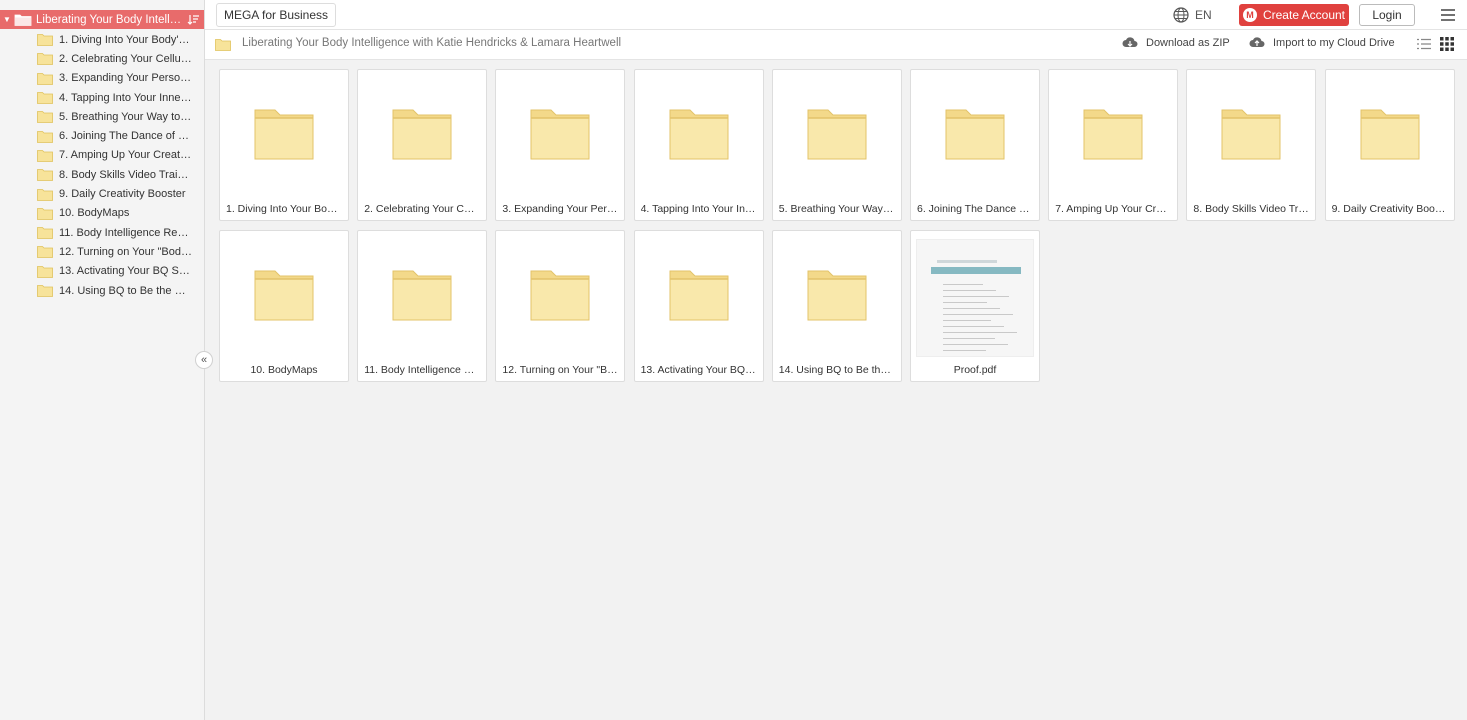 This screenshot has height=720, width=1467. I want to click on folder-card: 3. Expanding Your Personal Presence, so click(560, 145).